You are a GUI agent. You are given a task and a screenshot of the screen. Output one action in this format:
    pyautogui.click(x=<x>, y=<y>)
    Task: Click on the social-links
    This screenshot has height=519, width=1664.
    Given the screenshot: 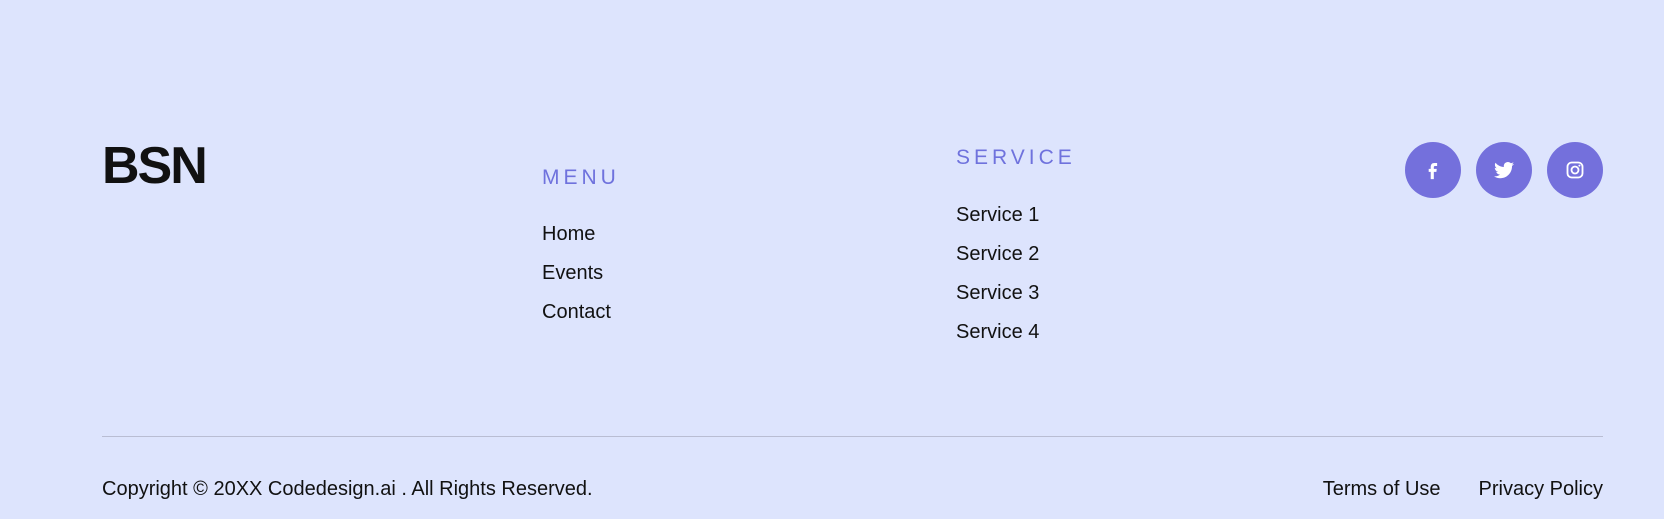 What is the action you would take?
    pyautogui.click(x=1504, y=170)
    